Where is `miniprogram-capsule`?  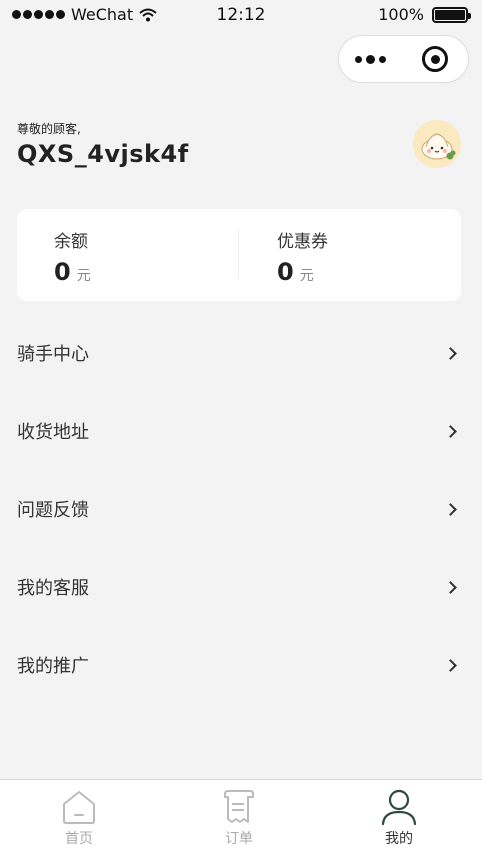 miniprogram-capsule is located at coordinates (403, 59).